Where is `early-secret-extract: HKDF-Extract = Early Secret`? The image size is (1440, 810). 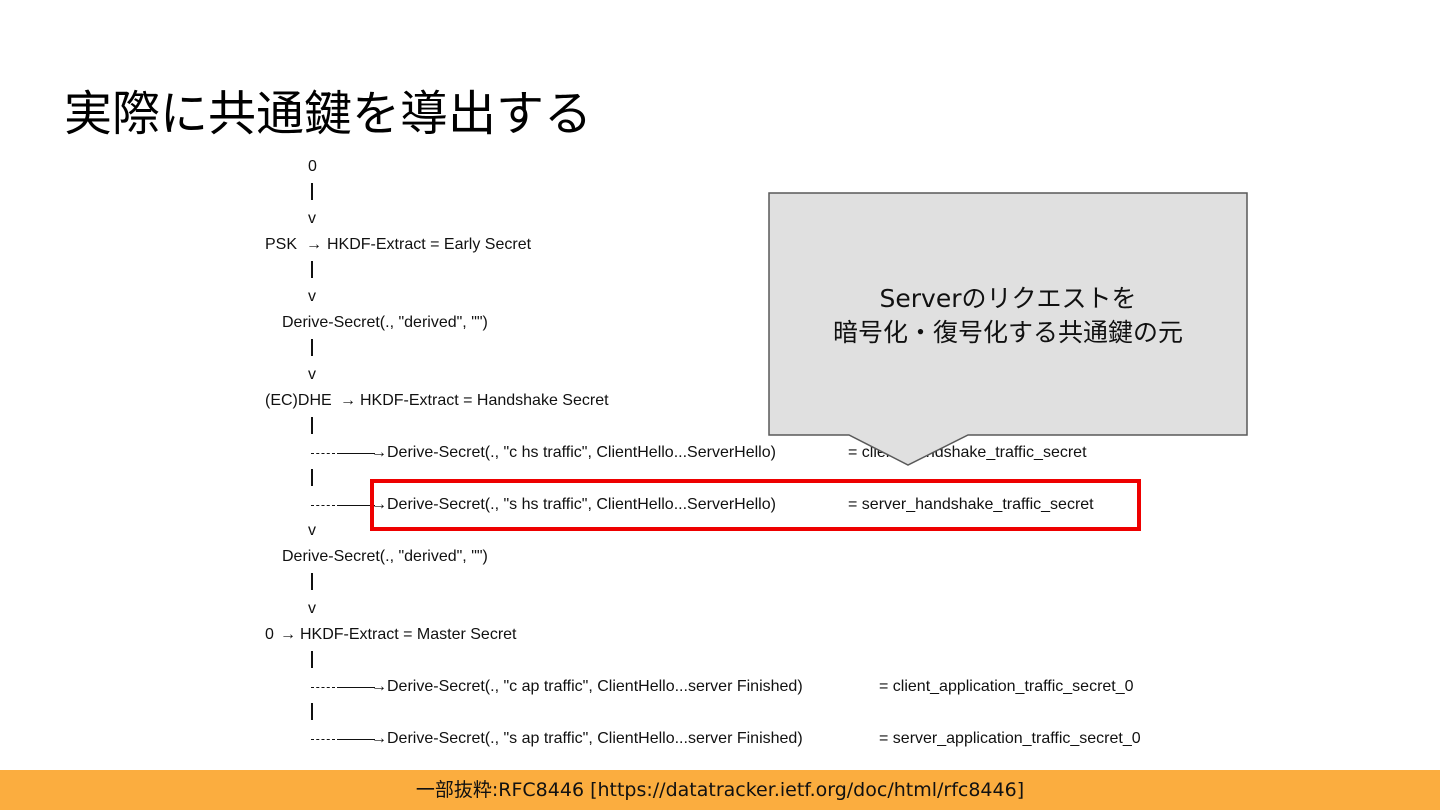 early-secret-extract: HKDF-Extract = Early Secret is located at coordinates (429, 244).